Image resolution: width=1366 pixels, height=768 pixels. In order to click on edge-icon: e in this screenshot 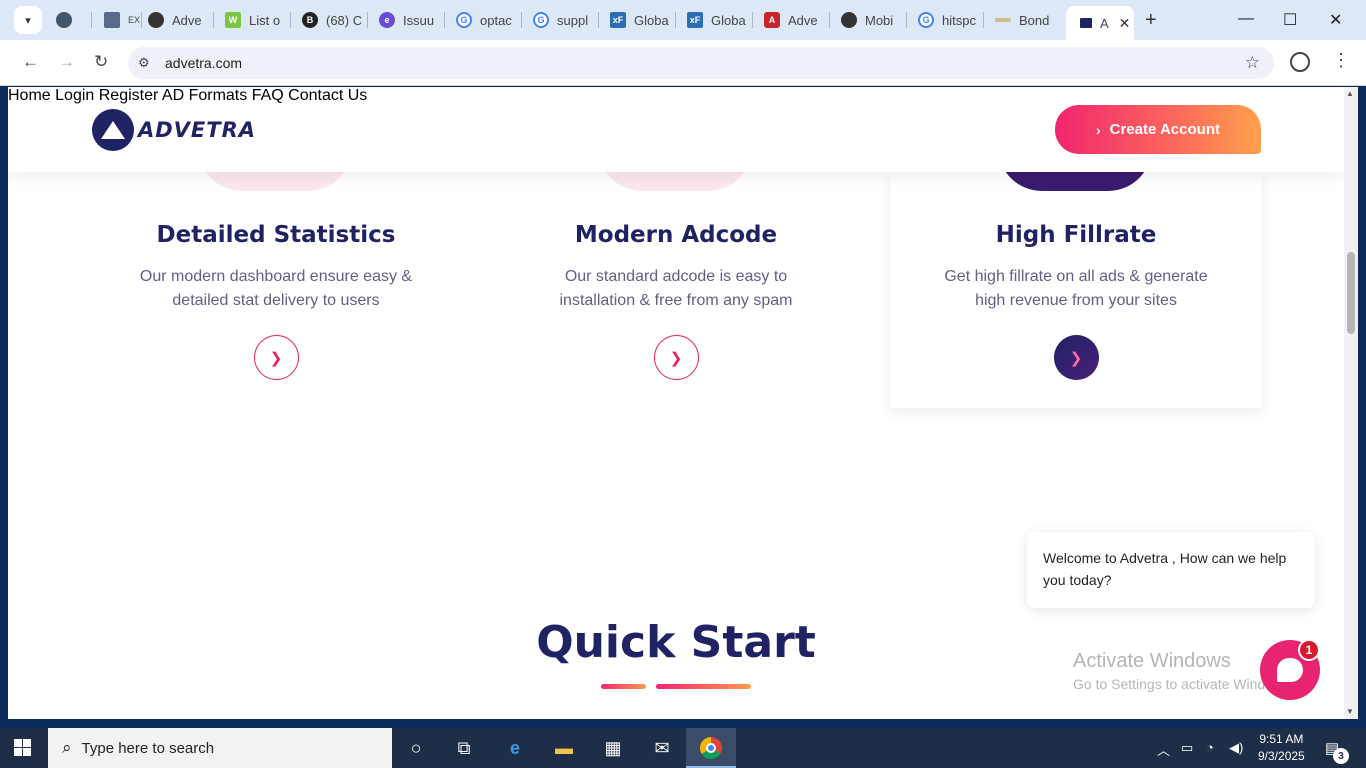, I will do `click(515, 748)`.